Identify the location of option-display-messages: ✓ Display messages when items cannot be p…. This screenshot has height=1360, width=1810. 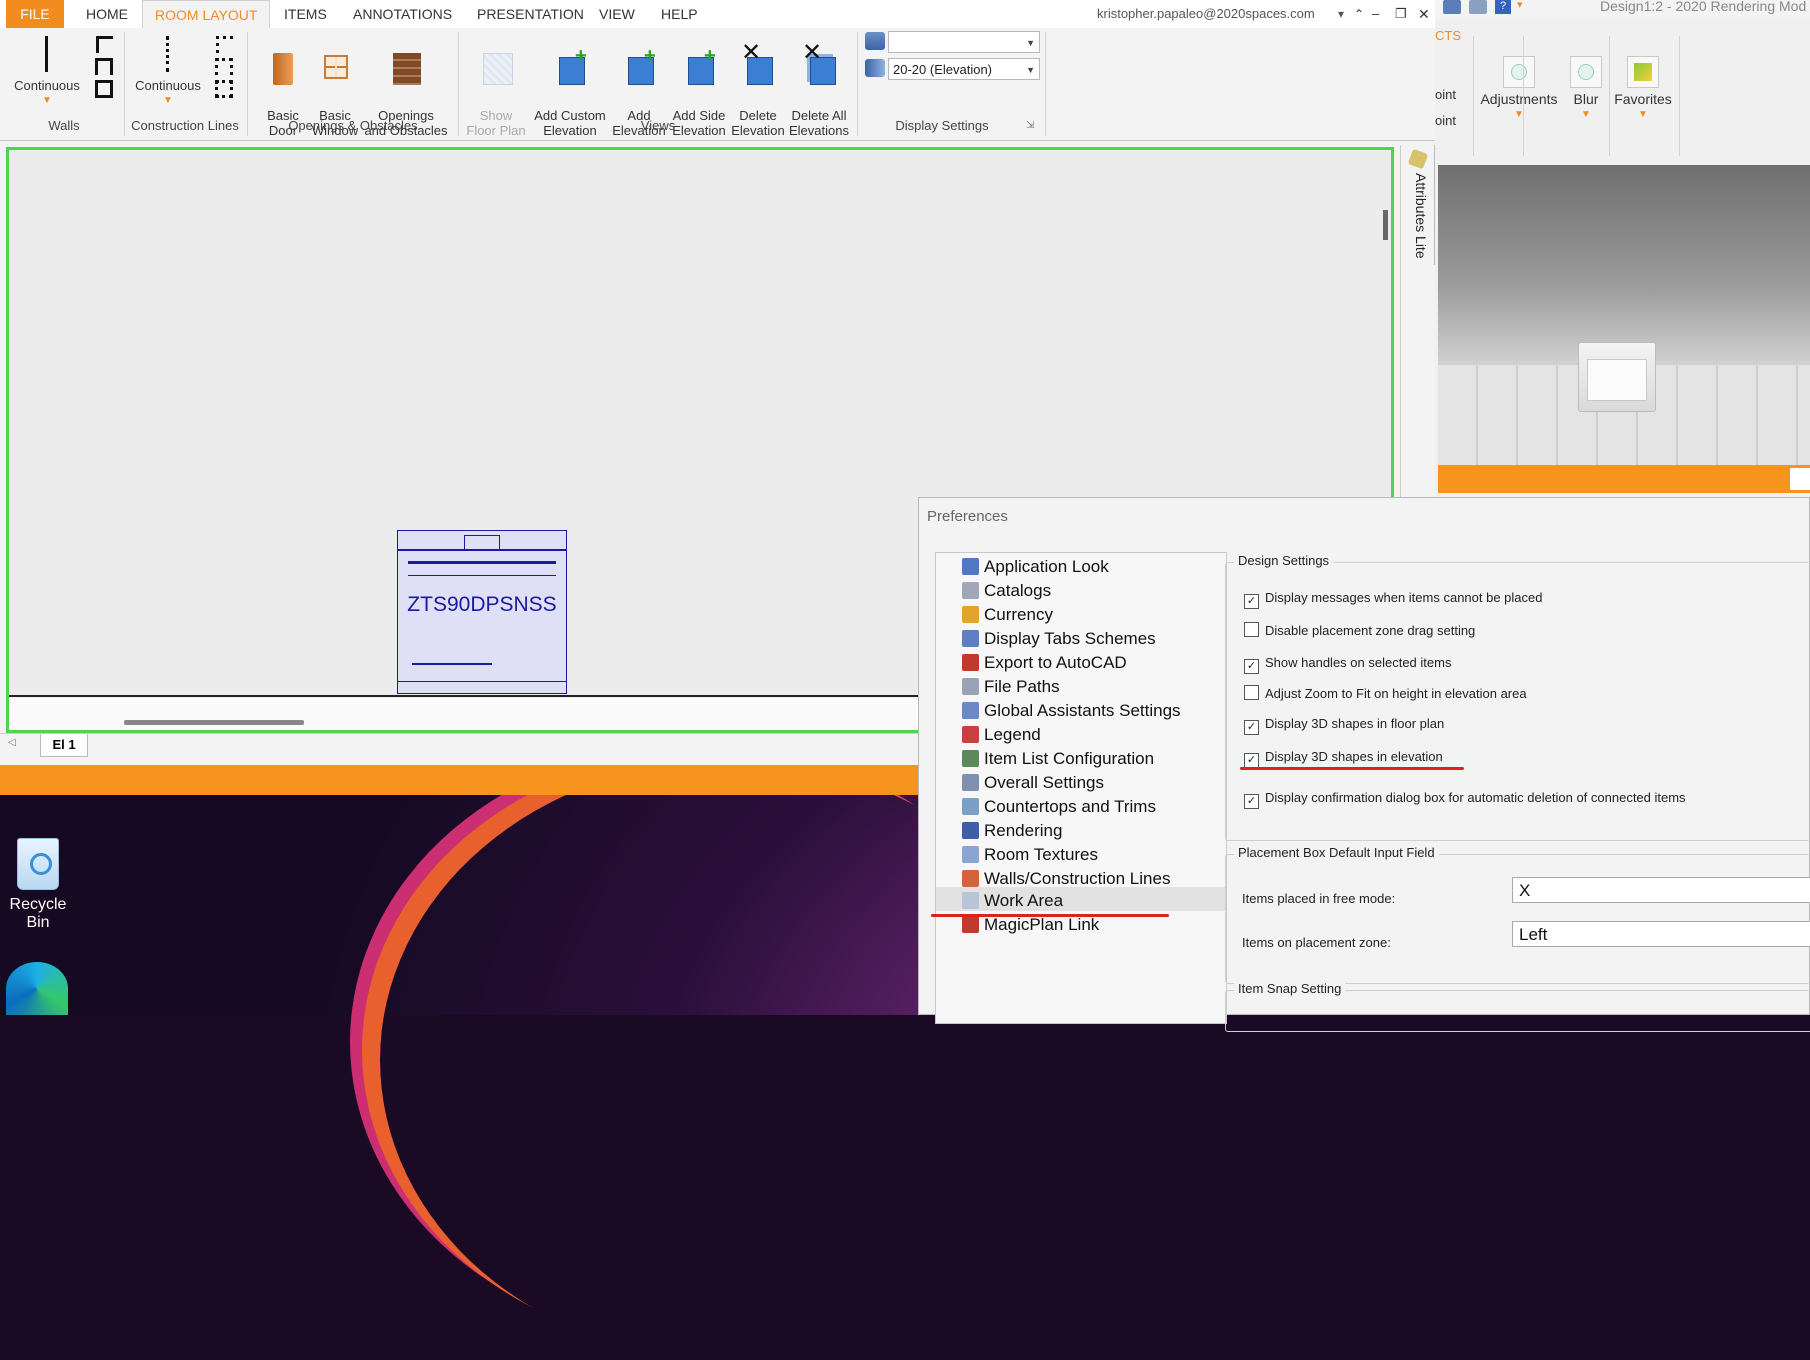
(1393, 599).